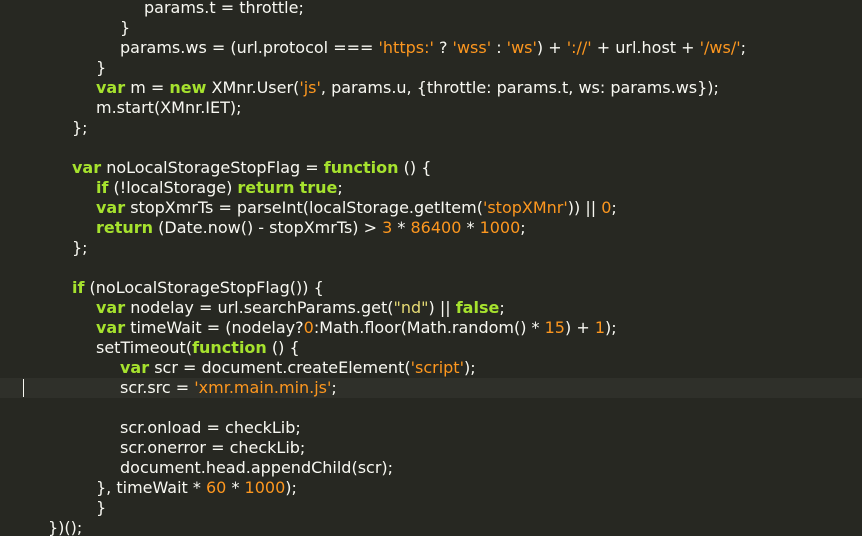 This screenshot has height=536, width=862. Describe the element at coordinates (437, 367) in the screenshot. I see `code-token: 'script'` at that location.